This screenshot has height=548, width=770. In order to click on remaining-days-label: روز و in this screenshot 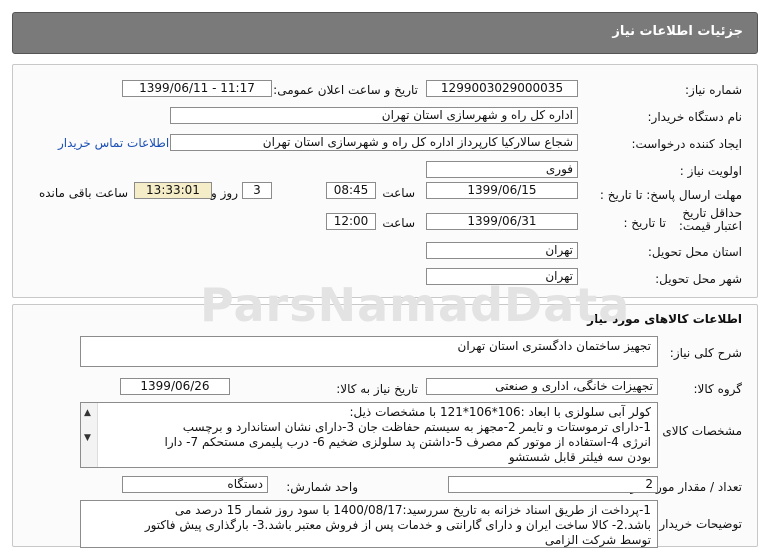, I will do `click(224, 193)`.